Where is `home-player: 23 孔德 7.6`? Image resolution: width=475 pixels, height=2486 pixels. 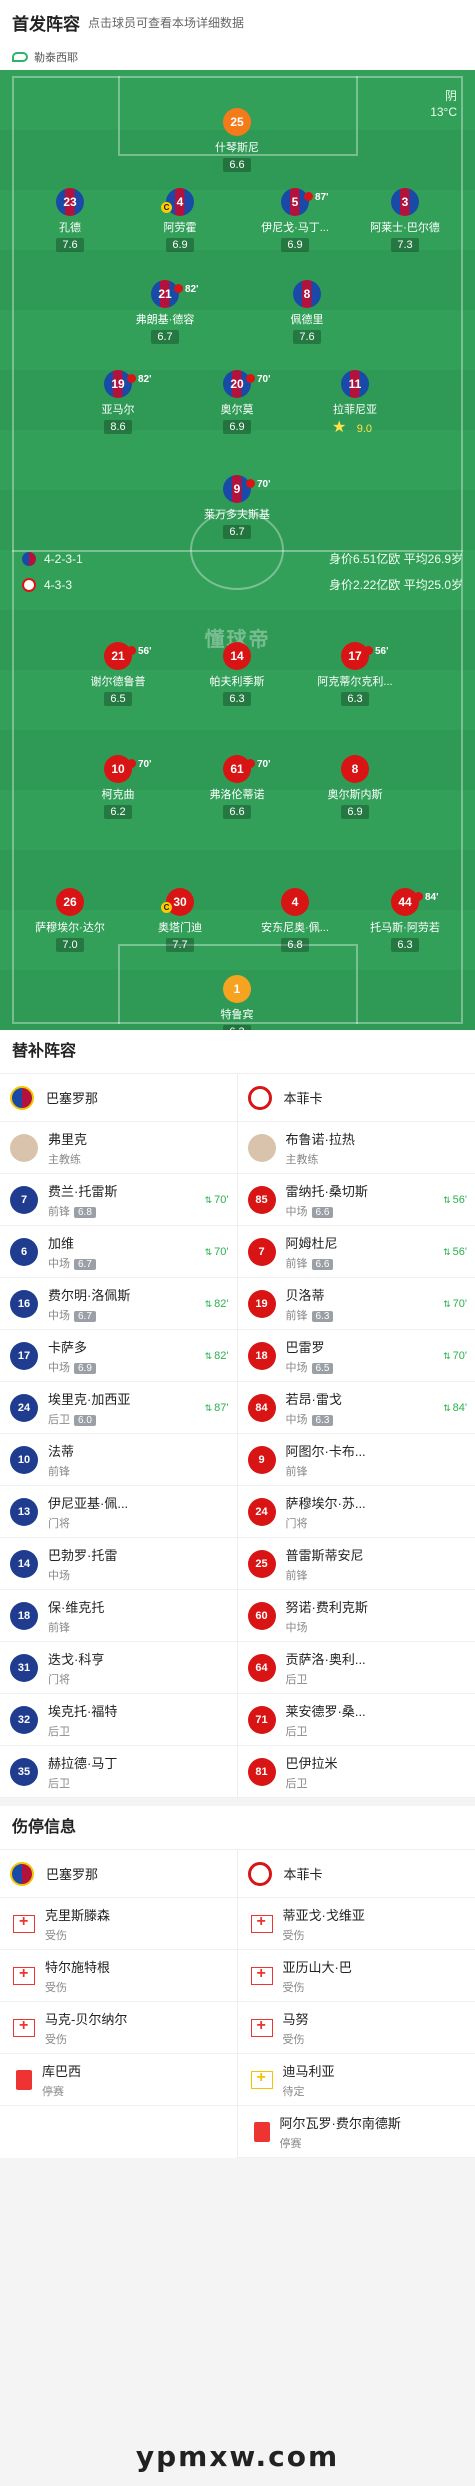
home-player: 23 孔德 7.6 is located at coordinates (70, 220).